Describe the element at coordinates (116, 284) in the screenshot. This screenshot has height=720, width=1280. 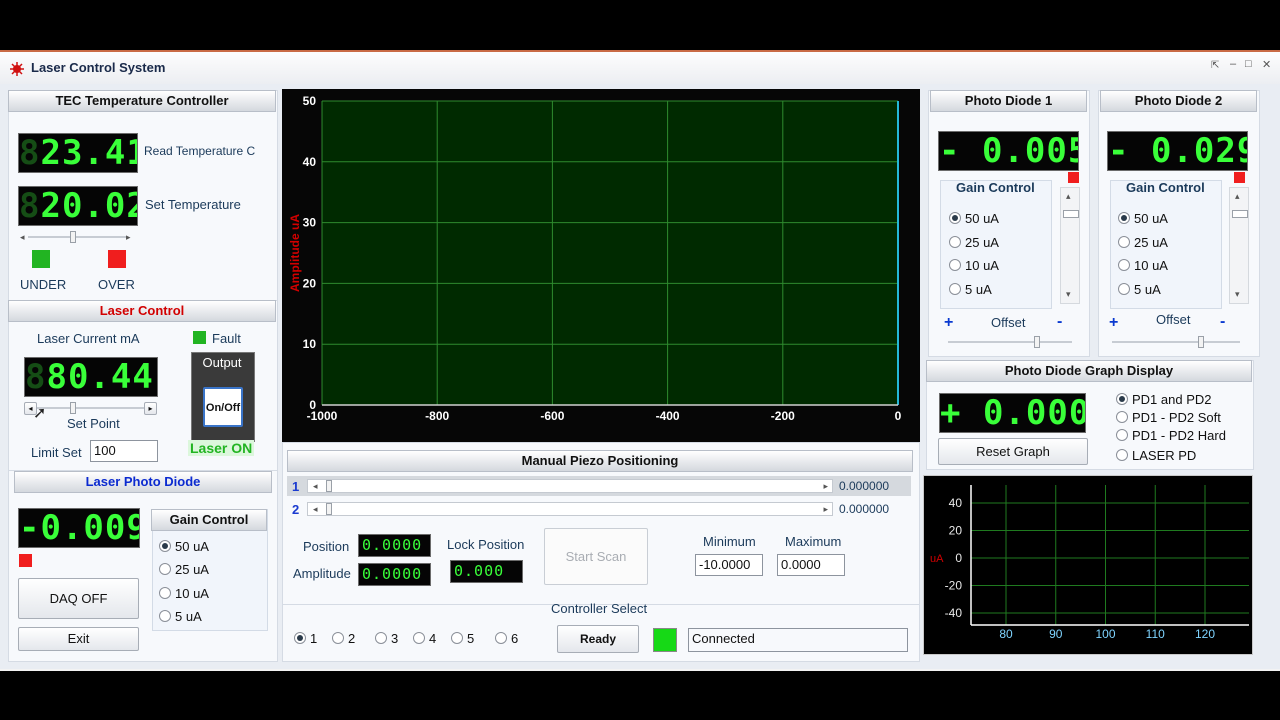
I see `over-label: OVER` at that location.